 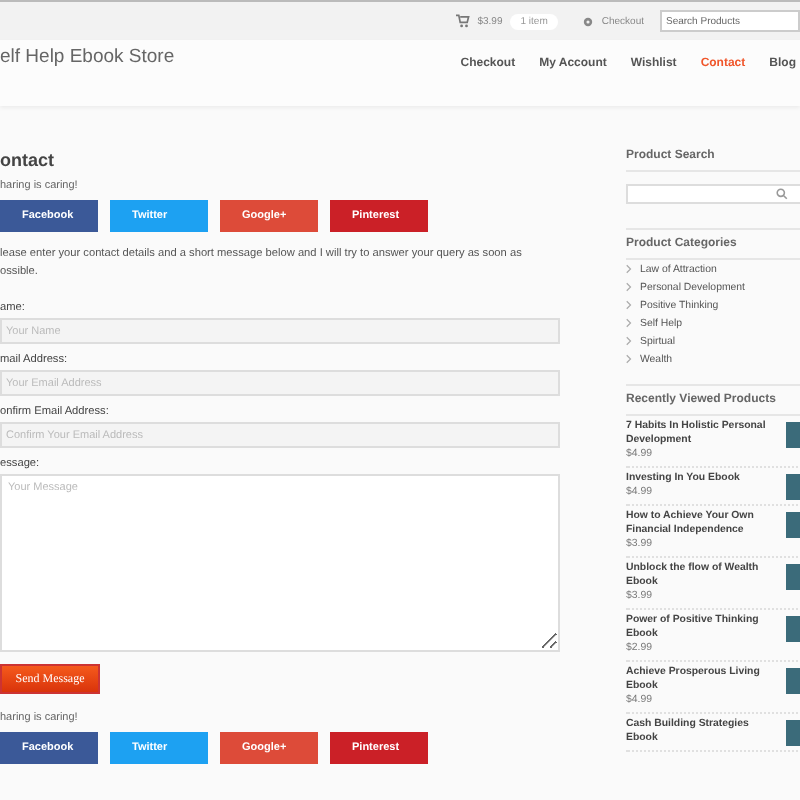 What do you see at coordinates (28, 162) in the screenshot?
I see `page-heading: ontact` at bounding box center [28, 162].